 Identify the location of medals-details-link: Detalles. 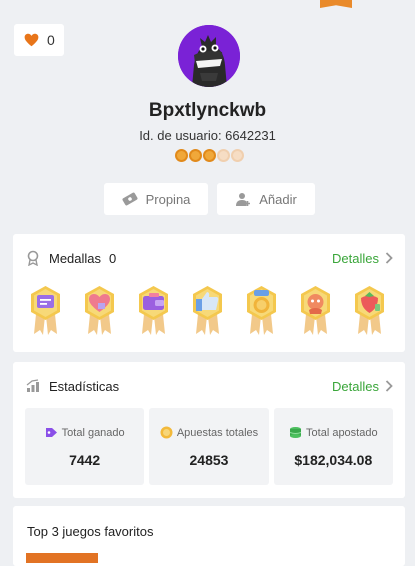
(362, 258).